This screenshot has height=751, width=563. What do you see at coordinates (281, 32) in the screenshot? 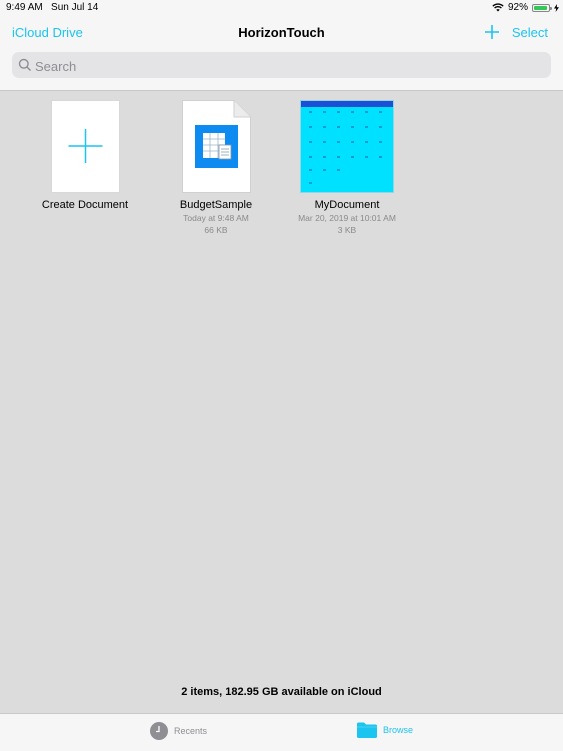
I see `page-title: HorizonTouch` at bounding box center [281, 32].